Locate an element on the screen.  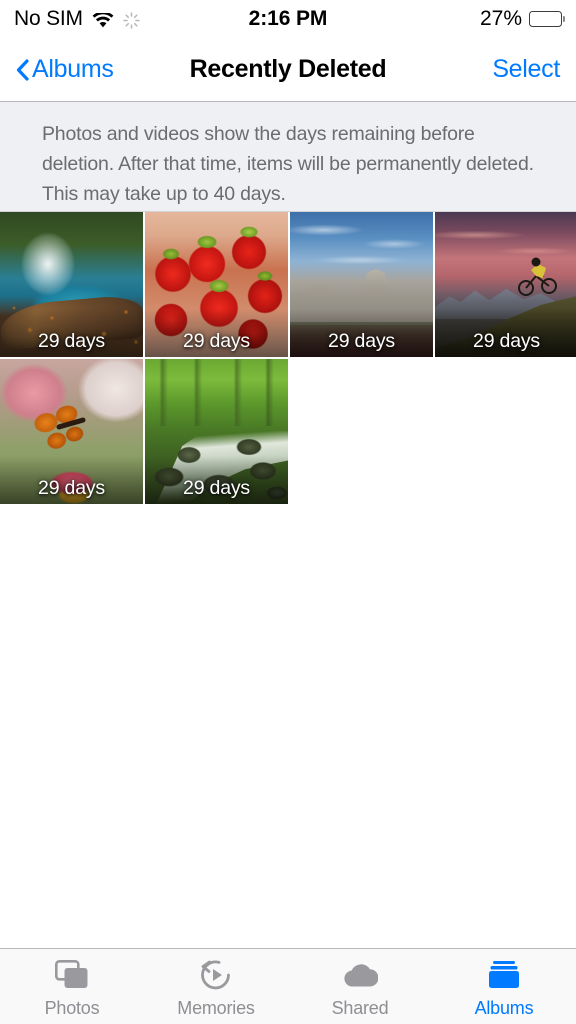
activity-spinner-icon is located at coordinates (131, 20).